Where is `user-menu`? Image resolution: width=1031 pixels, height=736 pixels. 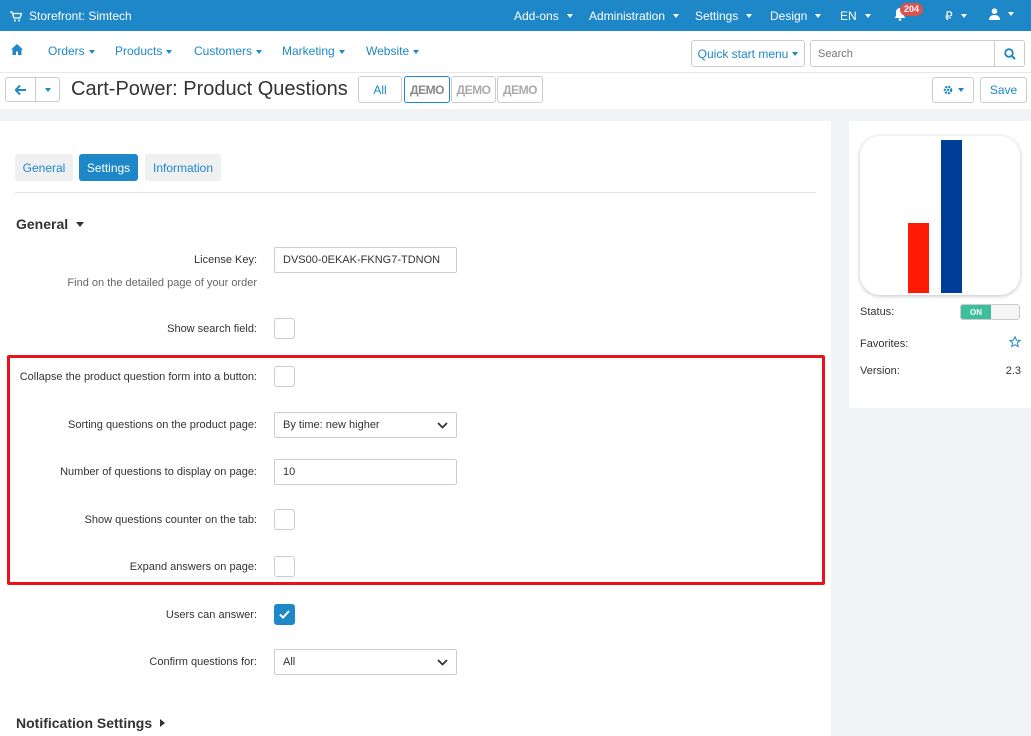
user-menu is located at coordinates (1001, 14).